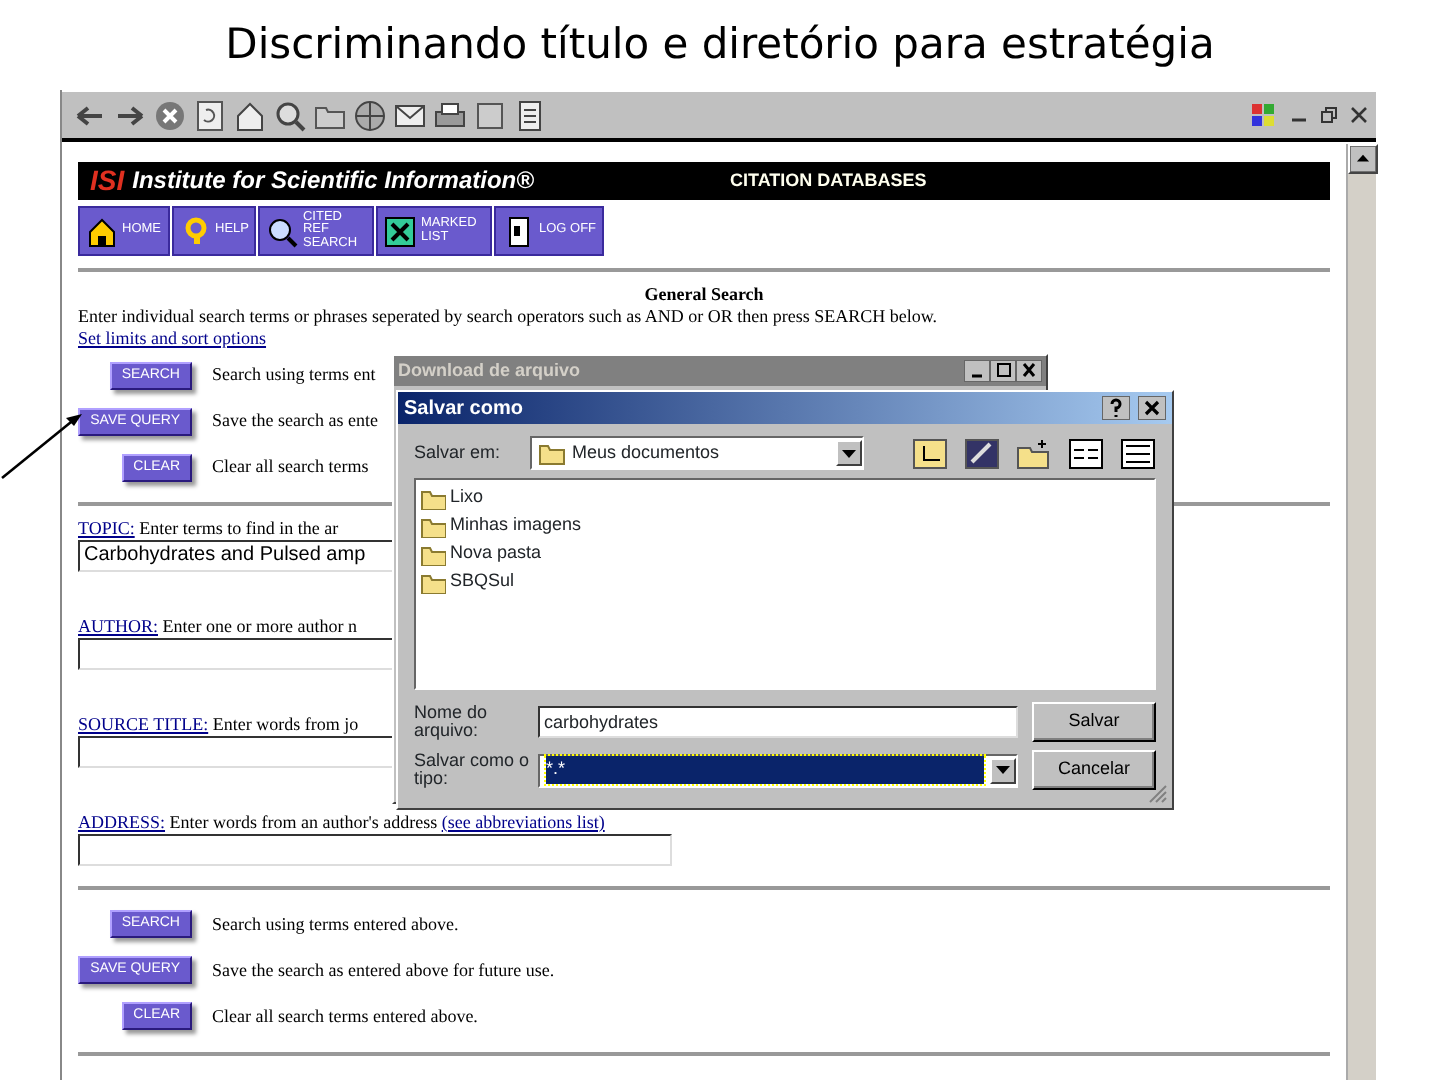 The image size is (1440, 1080). What do you see at coordinates (295, 421) in the screenshot?
I see `action-description: Save the search as ente` at bounding box center [295, 421].